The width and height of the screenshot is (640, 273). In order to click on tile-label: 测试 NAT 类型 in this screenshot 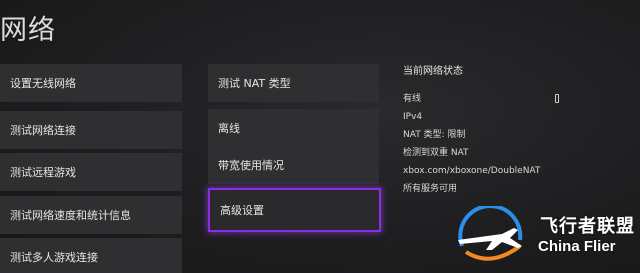, I will do `click(254, 83)`.